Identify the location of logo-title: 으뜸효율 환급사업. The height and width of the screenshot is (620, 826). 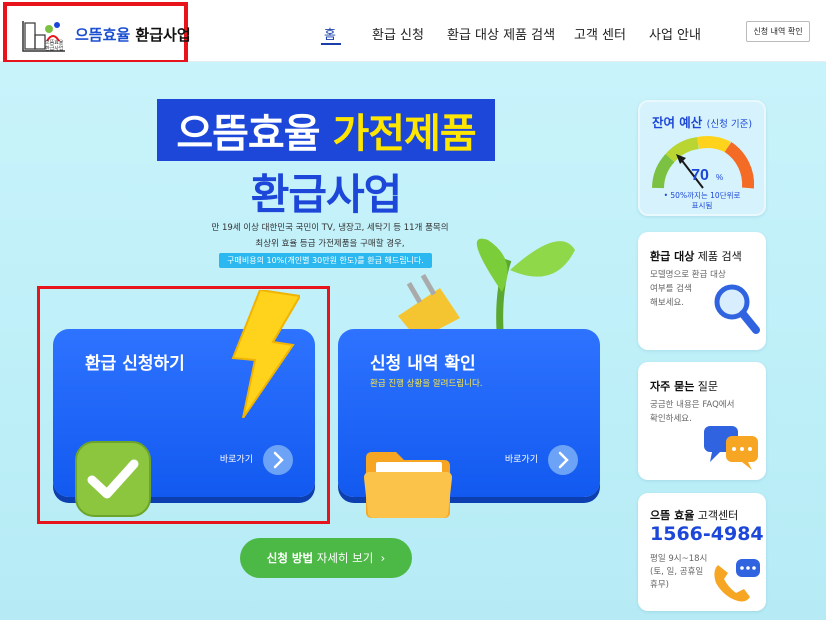
(133, 35).